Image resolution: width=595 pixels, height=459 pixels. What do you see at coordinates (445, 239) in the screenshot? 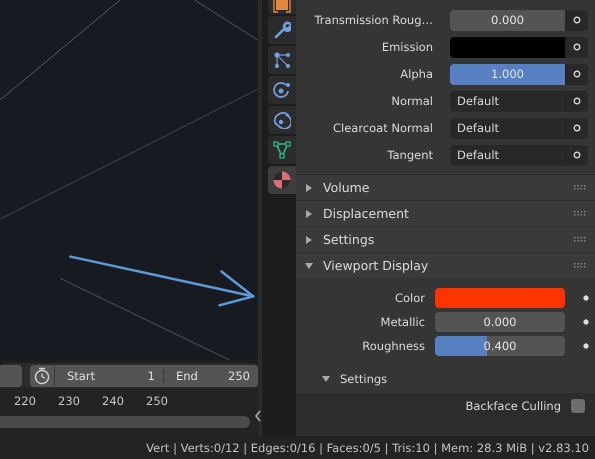
I see `panel-header: Settings` at bounding box center [445, 239].